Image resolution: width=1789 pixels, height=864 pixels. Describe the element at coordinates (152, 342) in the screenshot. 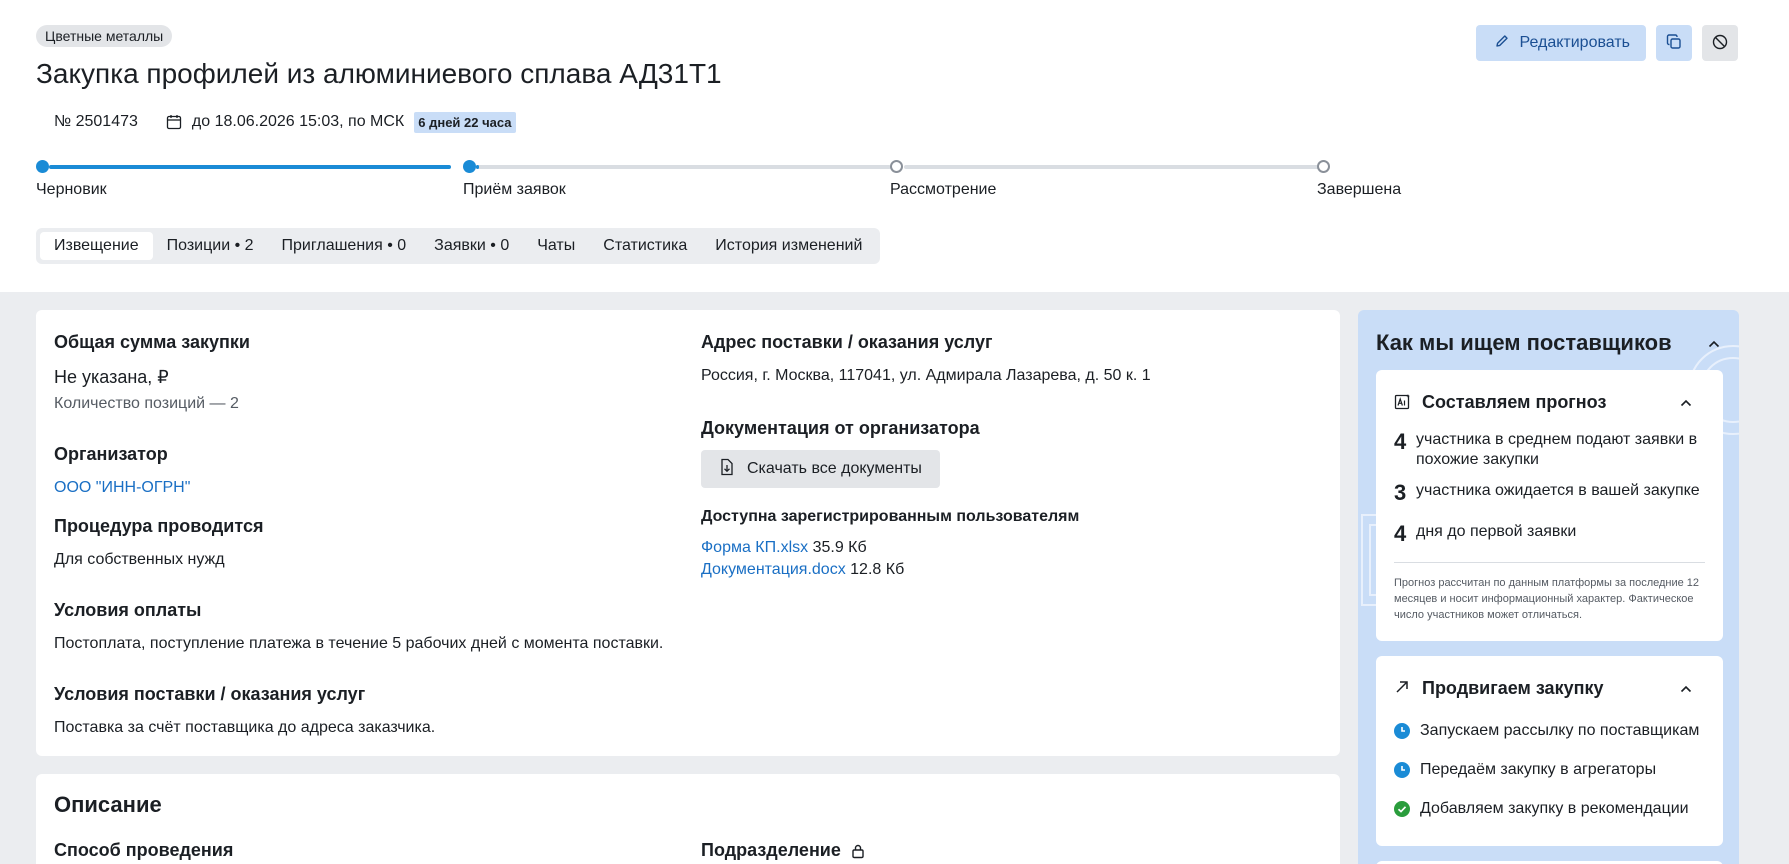

I see `total-heading: Общая сумма закупки` at that location.